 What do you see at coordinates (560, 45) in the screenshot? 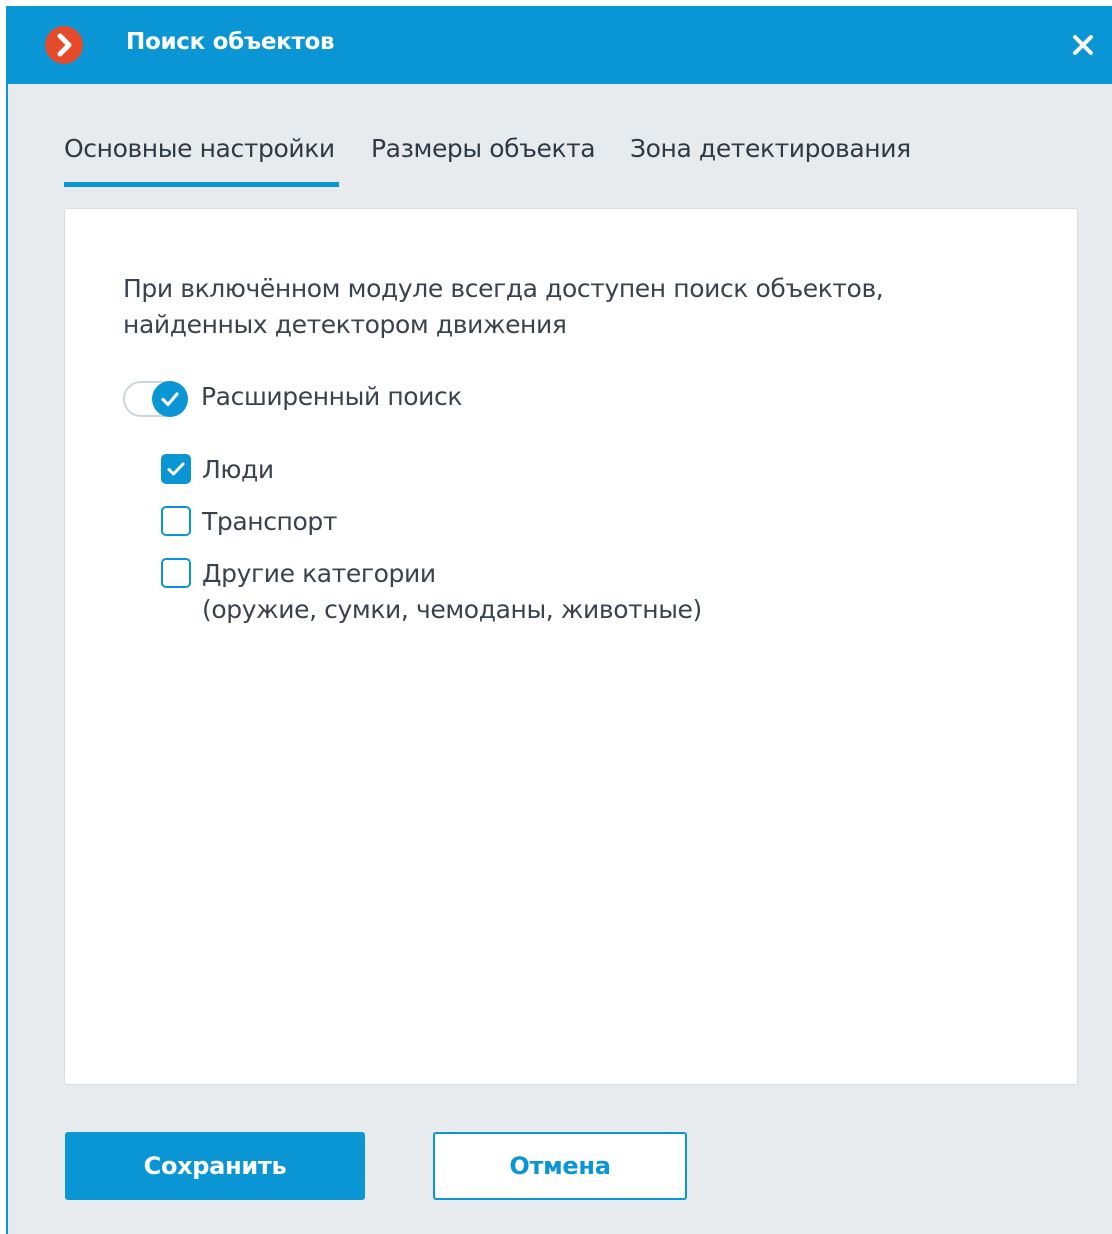
I see `title-bar: Поиск объектов` at bounding box center [560, 45].